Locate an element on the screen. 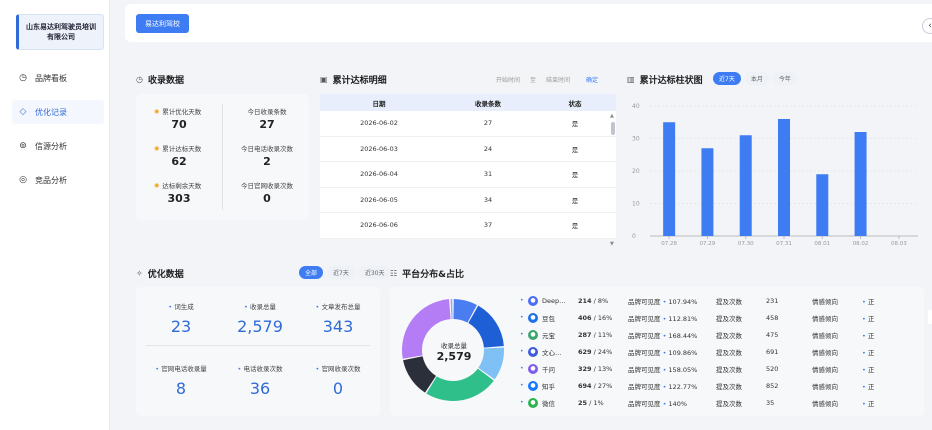 This screenshot has width=932, height=430. pill-month: 本月 is located at coordinates (756, 78).